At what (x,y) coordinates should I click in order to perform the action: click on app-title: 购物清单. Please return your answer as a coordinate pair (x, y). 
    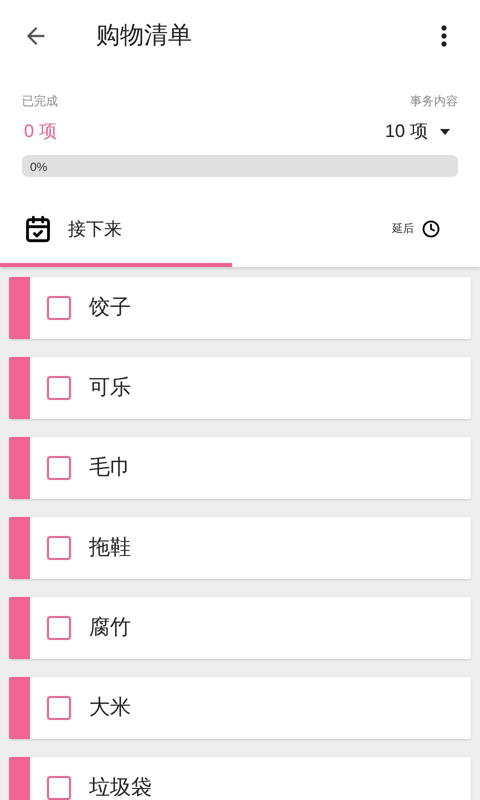
    Looking at the image, I should click on (144, 36).